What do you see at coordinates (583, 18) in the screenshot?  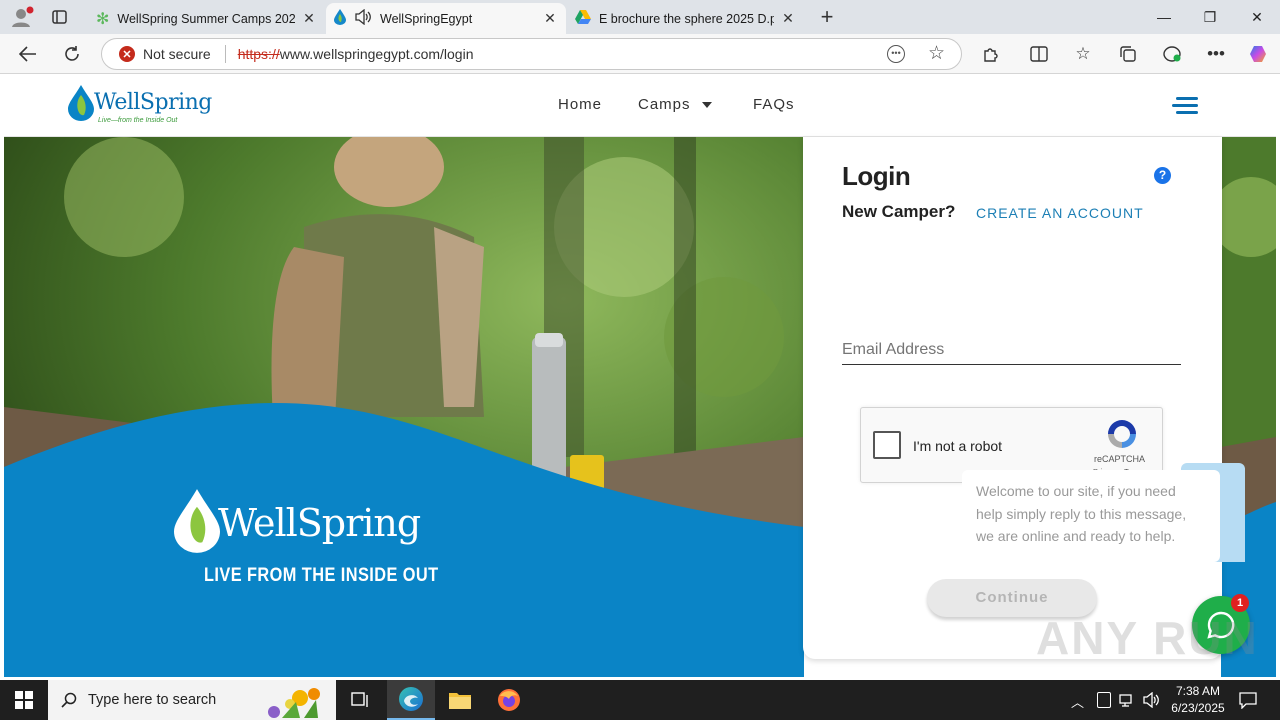 I see `google-drive-icon` at bounding box center [583, 18].